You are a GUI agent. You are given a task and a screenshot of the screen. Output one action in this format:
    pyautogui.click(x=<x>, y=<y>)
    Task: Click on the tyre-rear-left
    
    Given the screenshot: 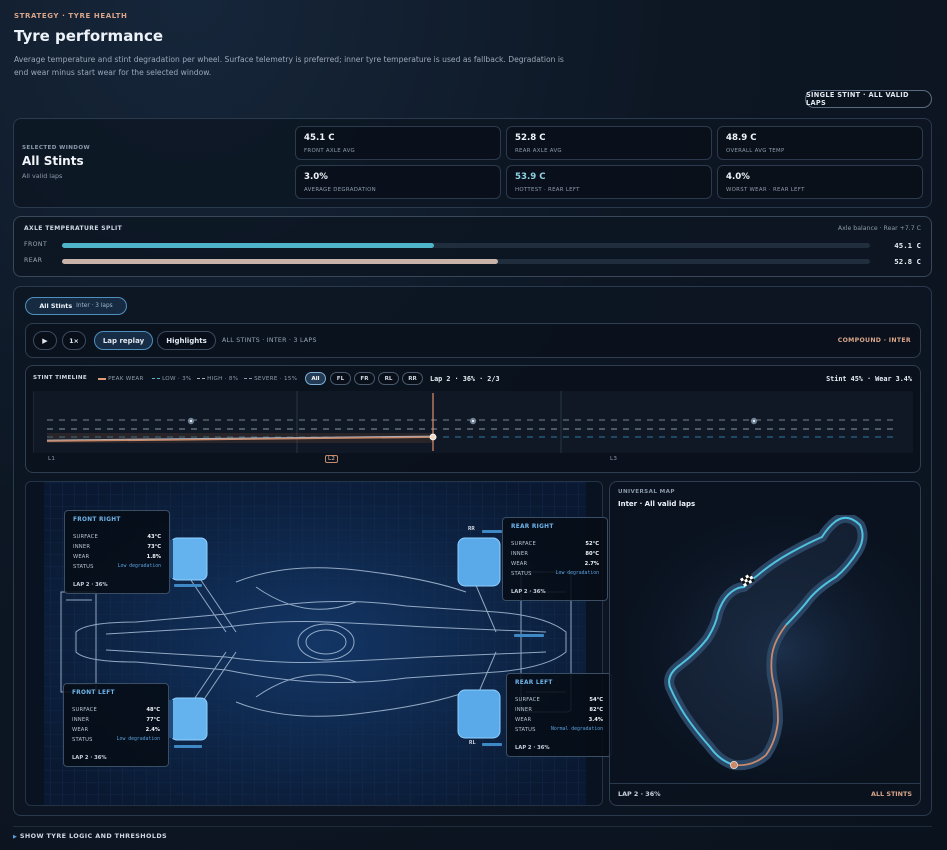 What is the action you would take?
    pyautogui.click(x=479, y=714)
    